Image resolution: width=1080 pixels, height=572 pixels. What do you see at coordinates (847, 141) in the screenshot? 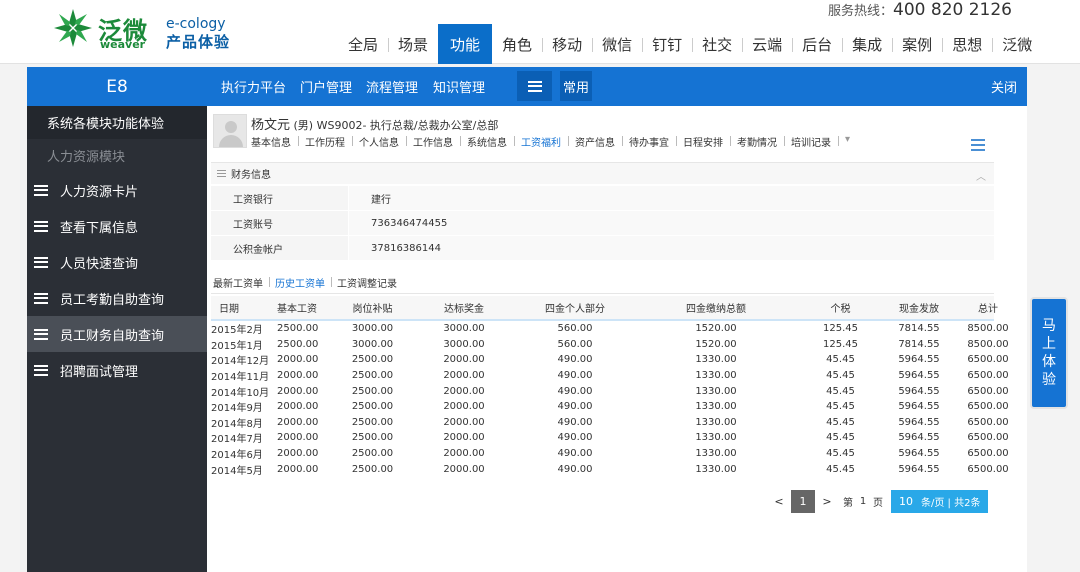
I see `more-tabs-icon: ▾` at bounding box center [847, 141].